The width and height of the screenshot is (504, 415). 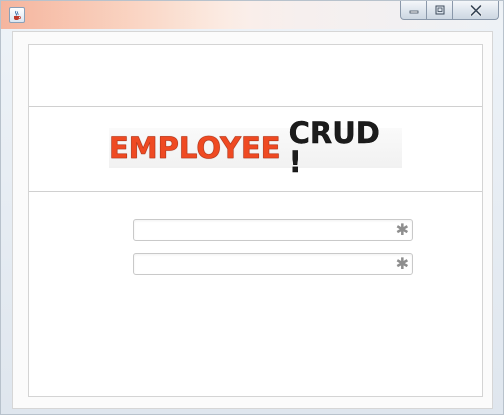 I want to click on login-field-2: ✱, so click(x=273, y=264).